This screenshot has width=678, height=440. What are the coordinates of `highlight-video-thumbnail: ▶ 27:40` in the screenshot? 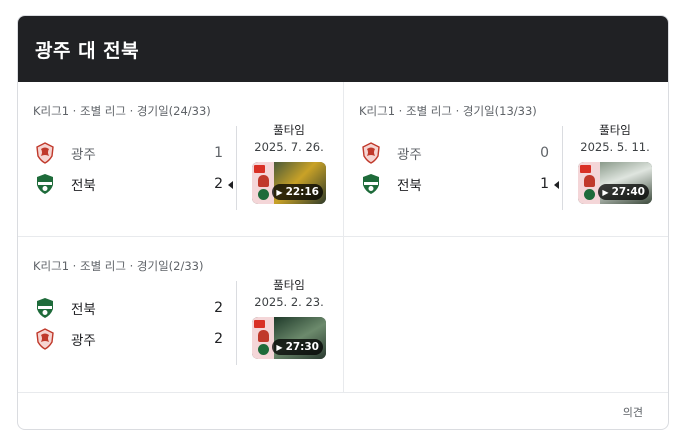 It's located at (615, 183).